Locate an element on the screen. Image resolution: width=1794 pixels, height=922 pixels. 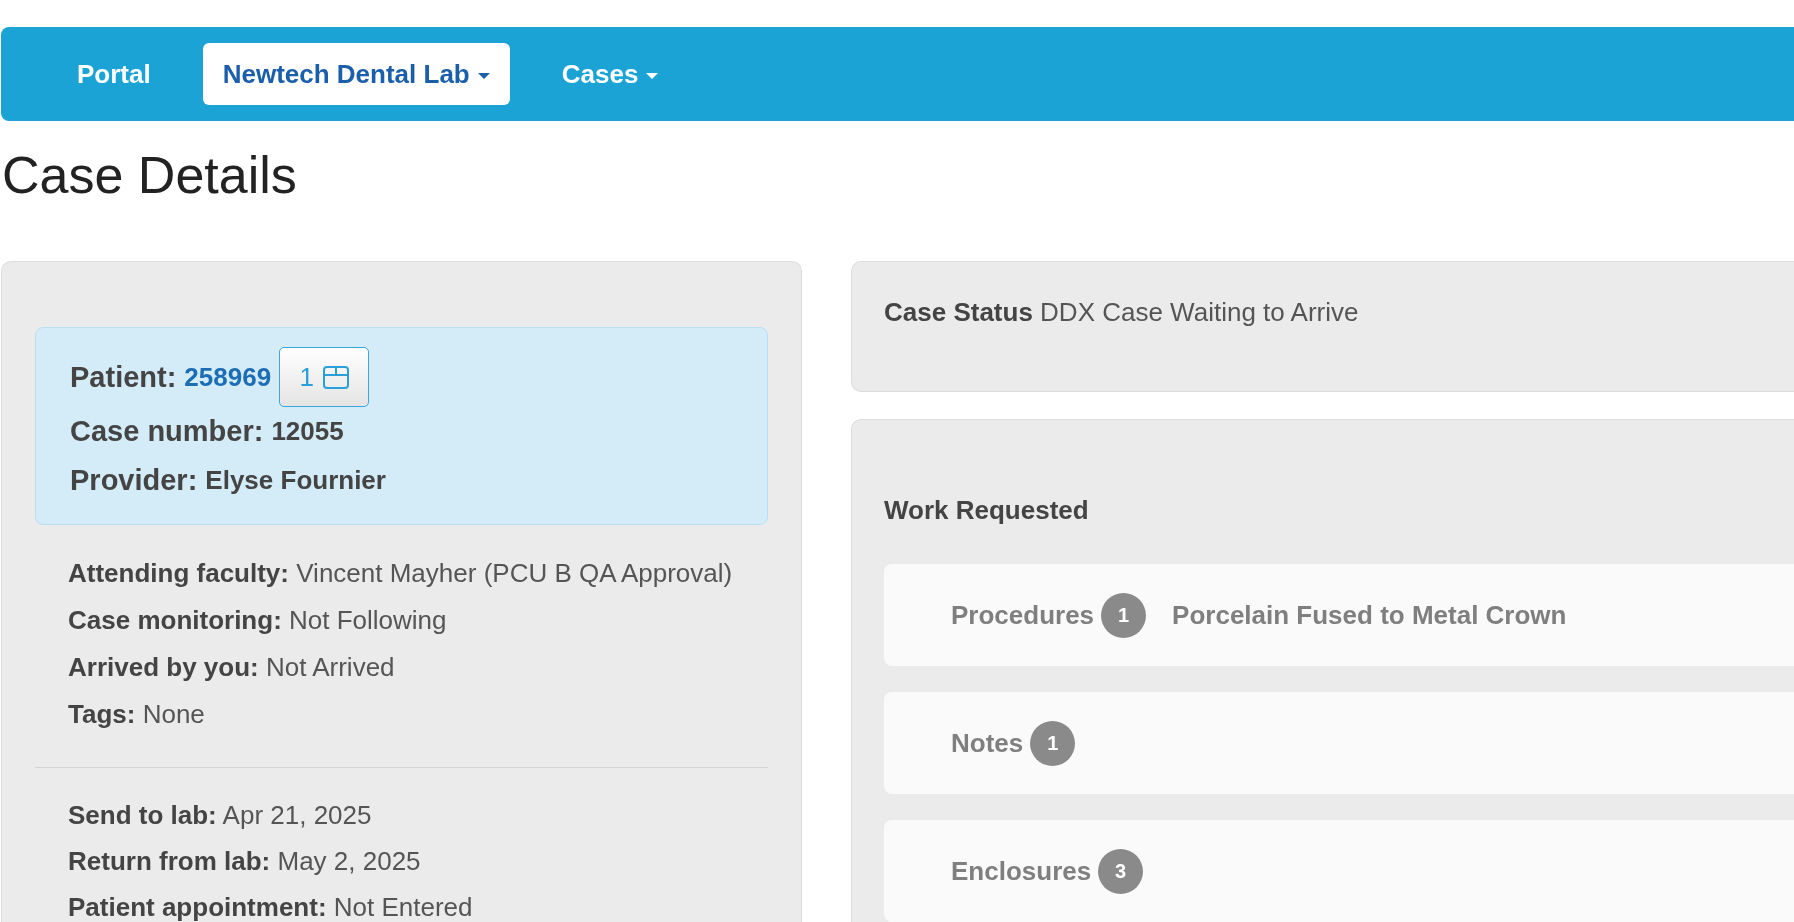
field-value: 12055 is located at coordinates (307, 431).